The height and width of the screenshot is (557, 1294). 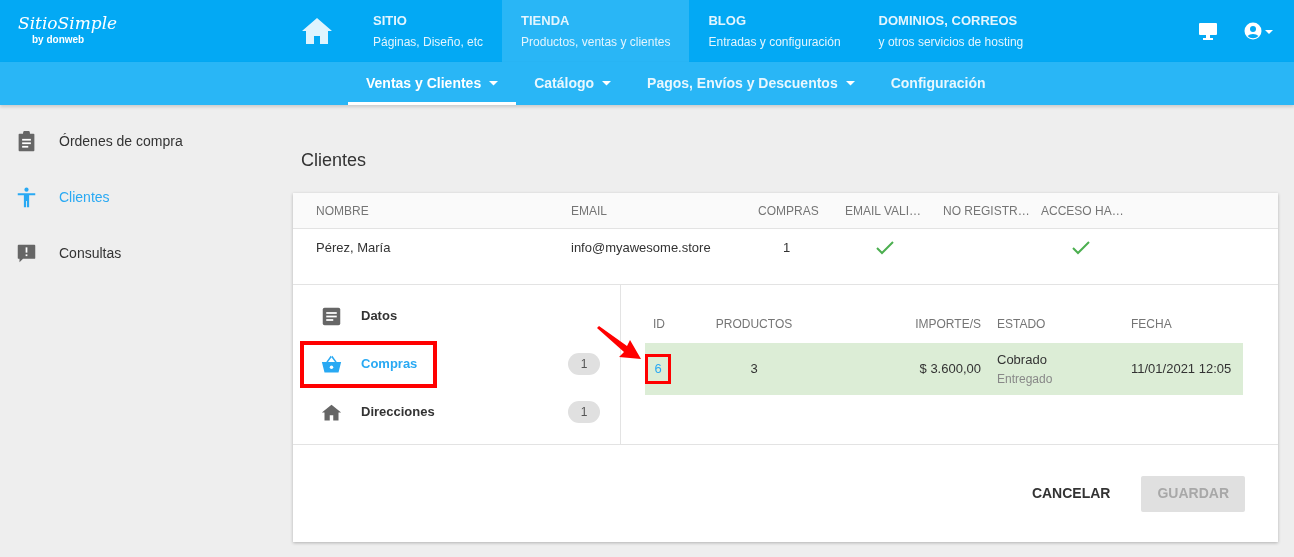 What do you see at coordinates (354, 247) in the screenshot?
I see `table-cell-text: Pérez, María` at bounding box center [354, 247].